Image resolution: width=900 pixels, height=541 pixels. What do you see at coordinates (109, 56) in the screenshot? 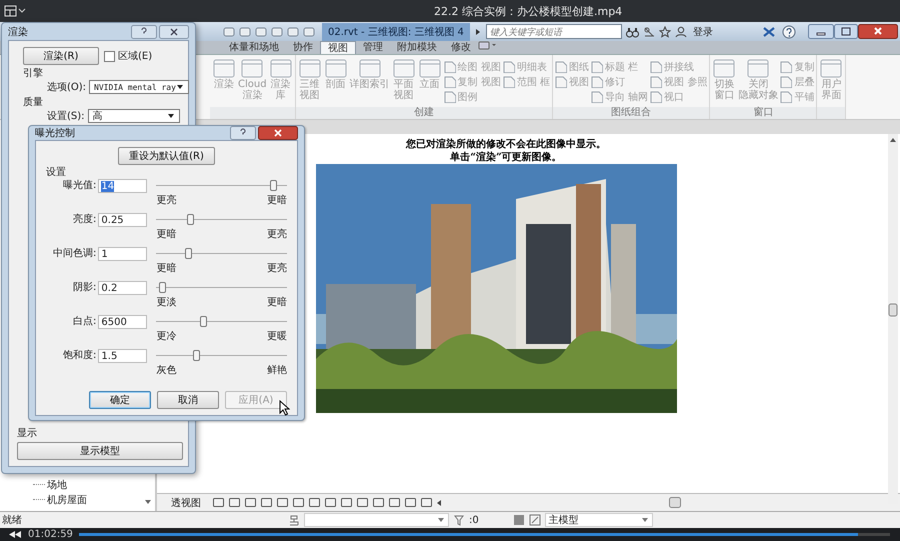
I see `region-checkbox` at bounding box center [109, 56].